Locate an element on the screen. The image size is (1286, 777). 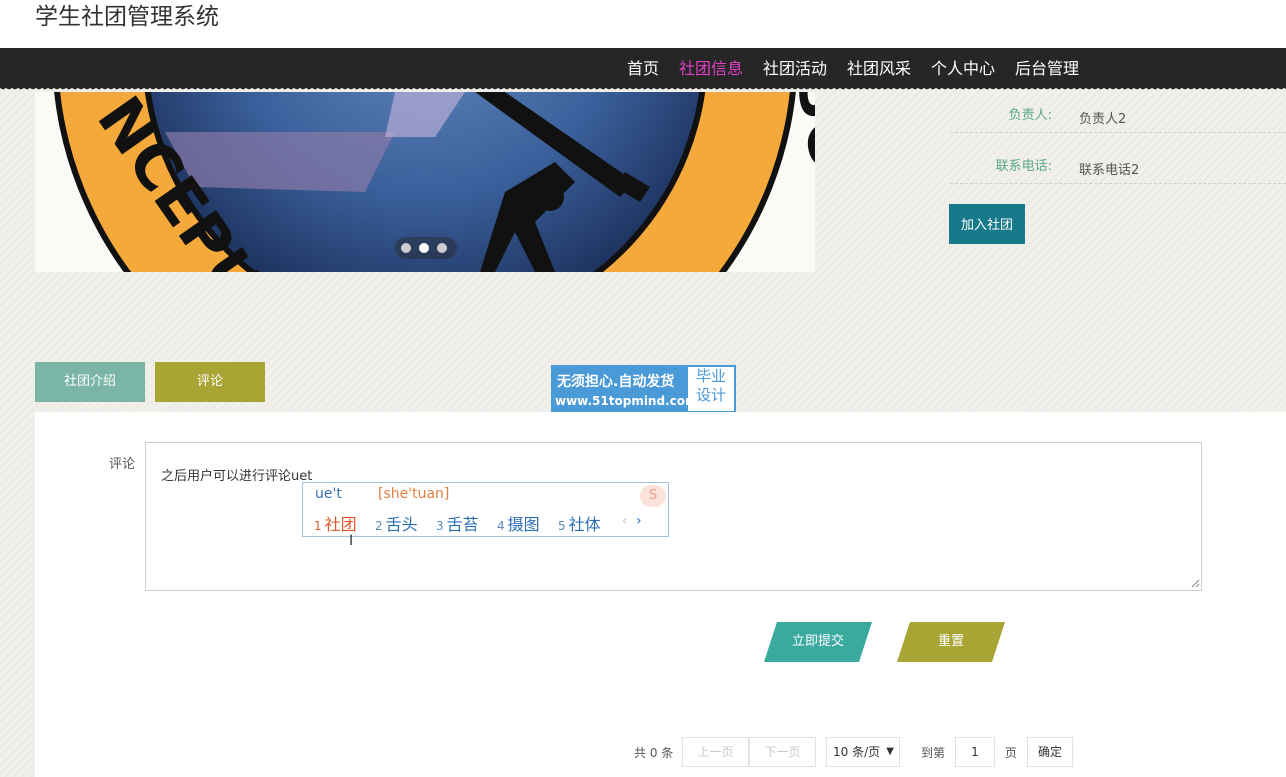
ad-right-block: 毕业 设计 is located at coordinates (711, 389).